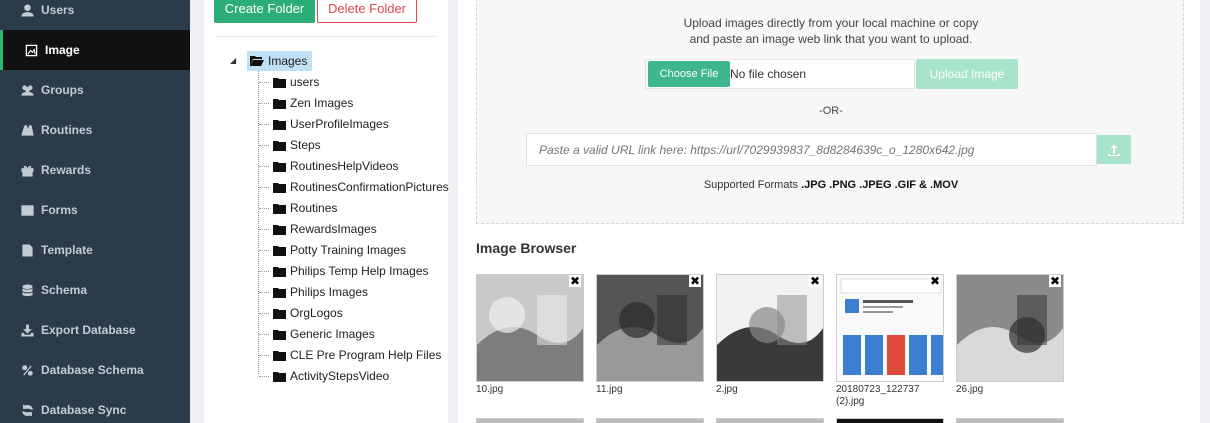 Image resolution: width=1210 pixels, height=423 pixels. Describe the element at coordinates (289, 82) in the screenshot. I see `tree-folder-item: users` at that location.